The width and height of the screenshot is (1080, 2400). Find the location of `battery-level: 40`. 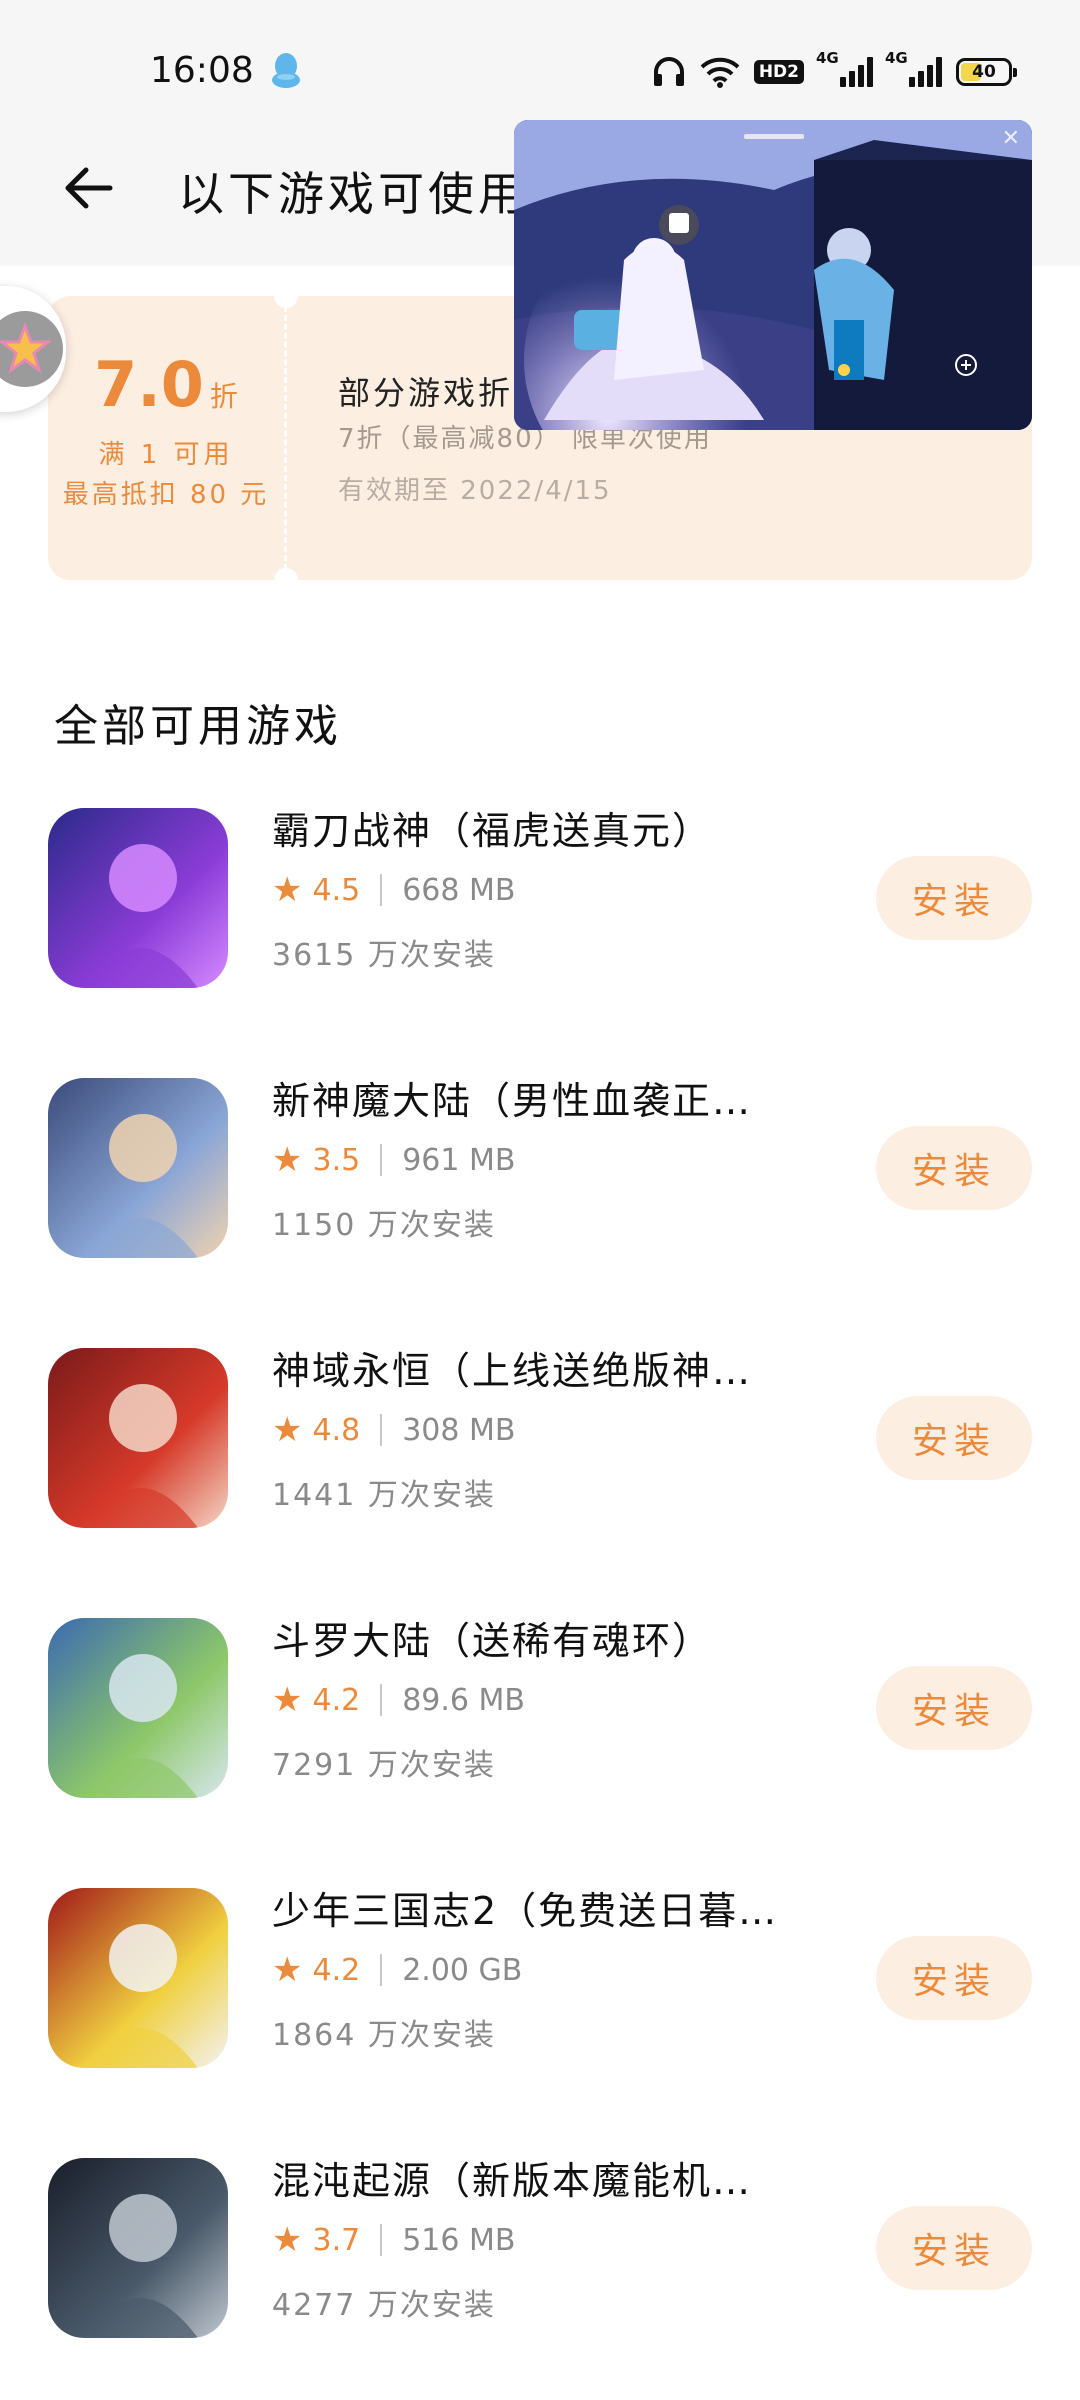

battery-level: 40 is located at coordinates (984, 72).